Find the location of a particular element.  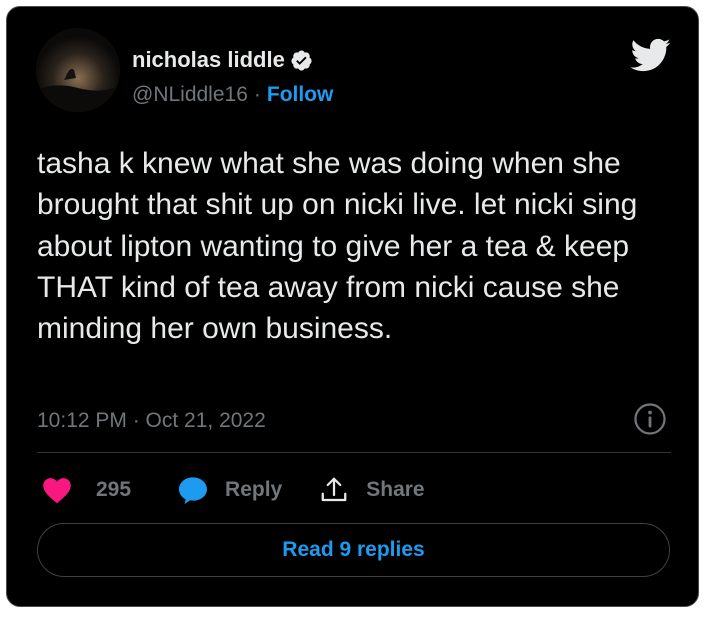

divider is located at coordinates (354, 452).